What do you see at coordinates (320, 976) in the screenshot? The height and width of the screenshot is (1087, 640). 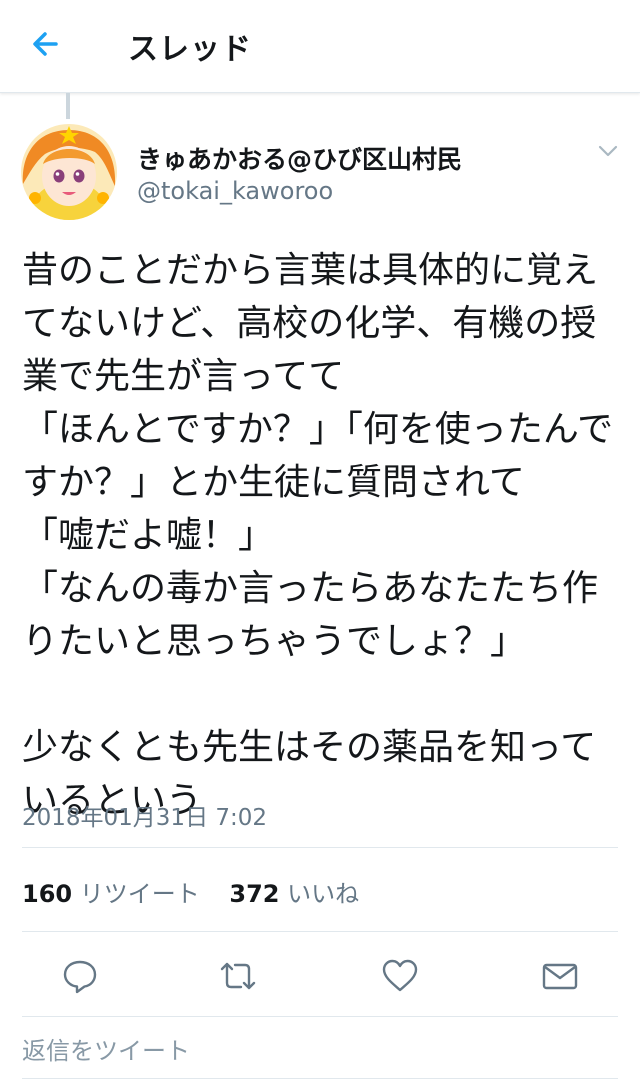 I see `tweet-action-bar` at bounding box center [320, 976].